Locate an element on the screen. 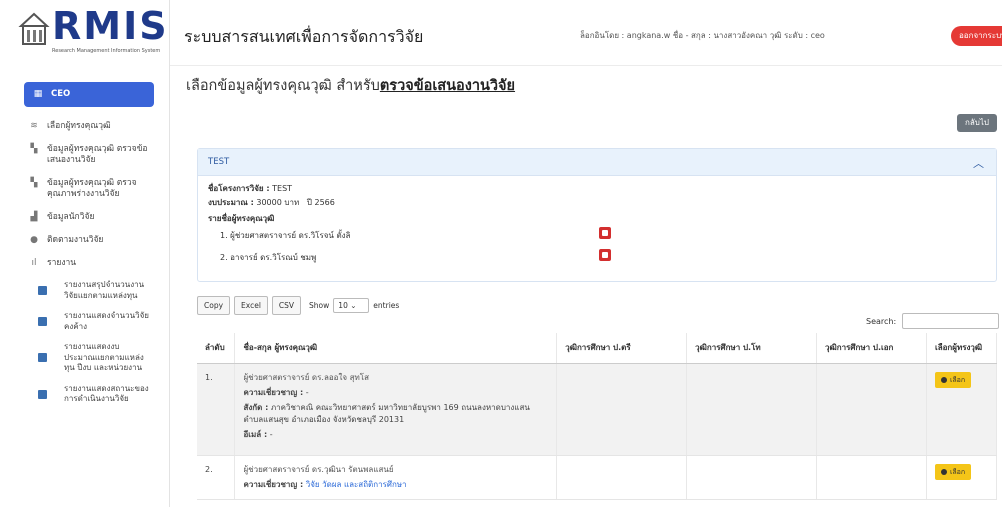  row-no: 1. is located at coordinates (216, 409).